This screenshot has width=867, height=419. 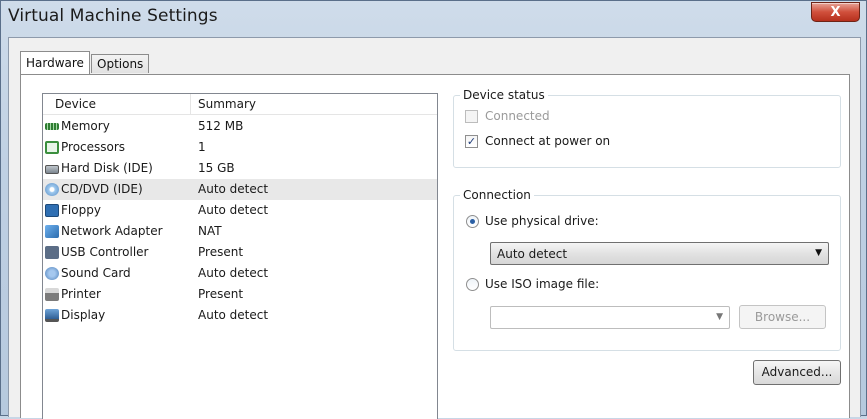 I want to click on printer-icon, so click(x=52, y=294).